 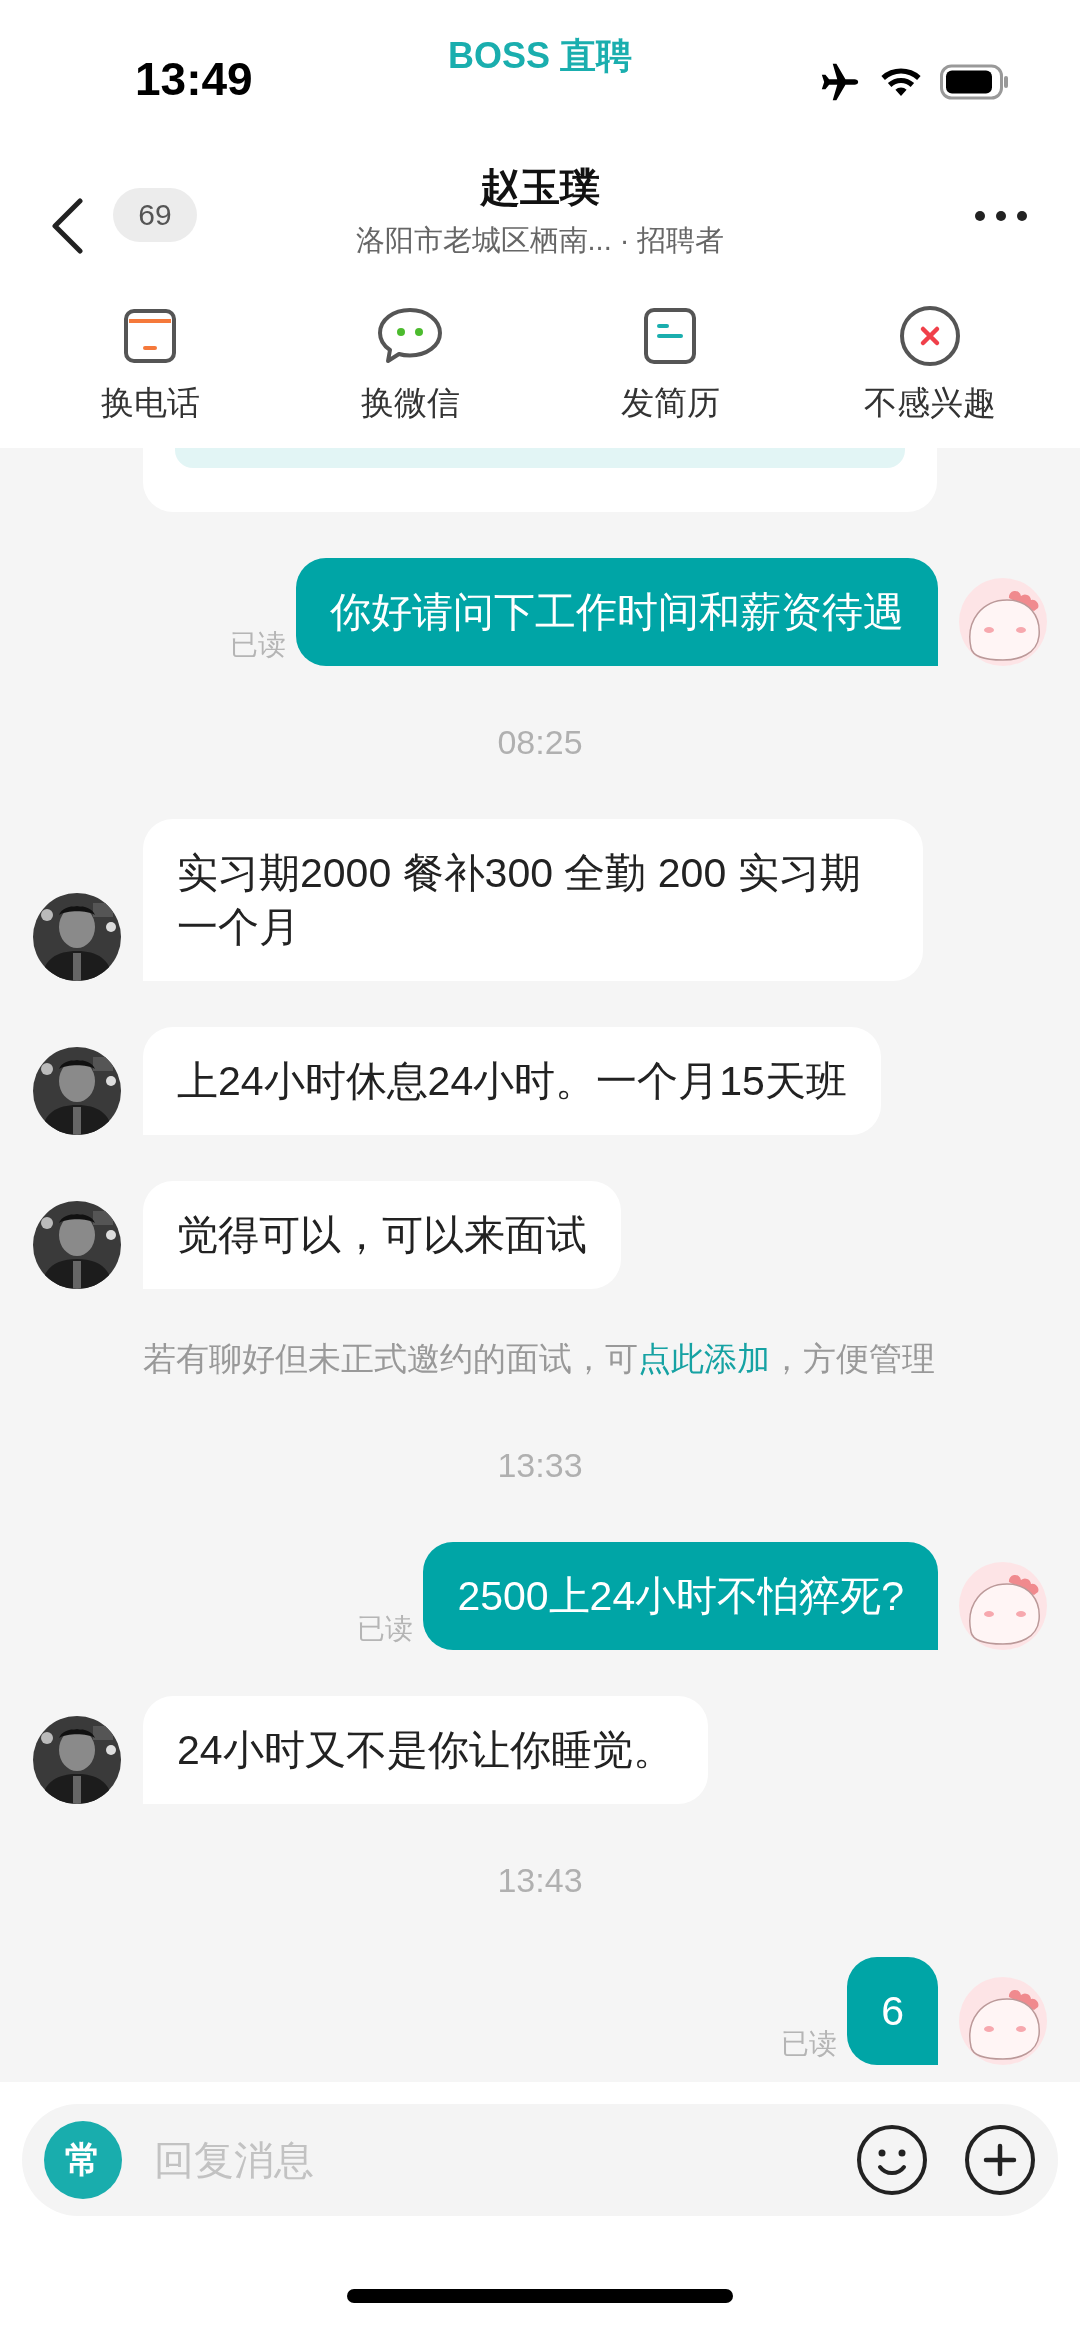 What do you see at coordinates (1000, 2160) in the screenshot?
I see `add-icon` at bounding box center [1000, 2160].